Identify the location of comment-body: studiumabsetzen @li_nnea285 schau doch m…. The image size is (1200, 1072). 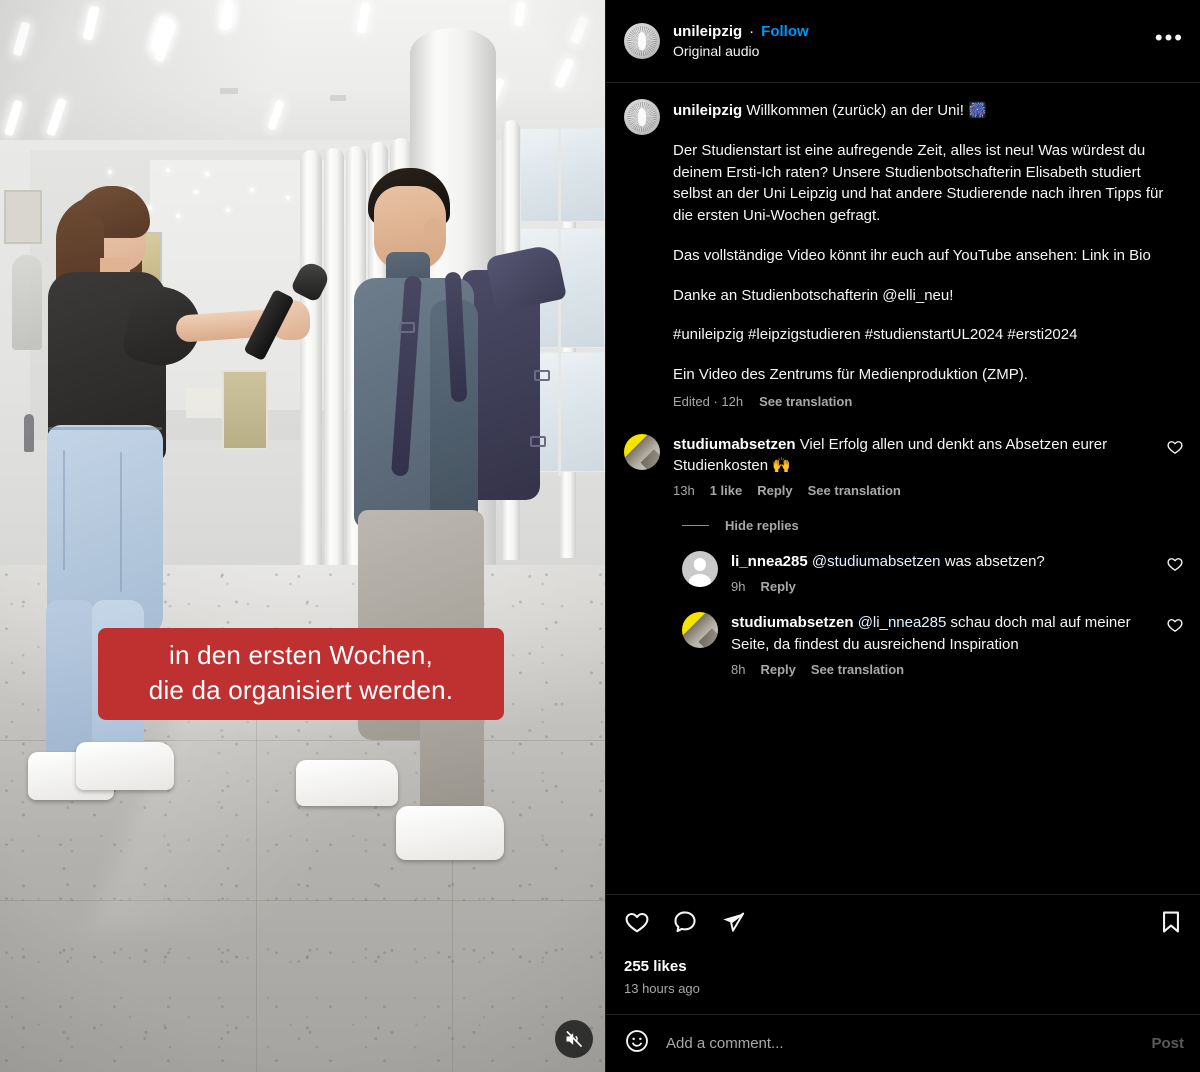
(940, 644).